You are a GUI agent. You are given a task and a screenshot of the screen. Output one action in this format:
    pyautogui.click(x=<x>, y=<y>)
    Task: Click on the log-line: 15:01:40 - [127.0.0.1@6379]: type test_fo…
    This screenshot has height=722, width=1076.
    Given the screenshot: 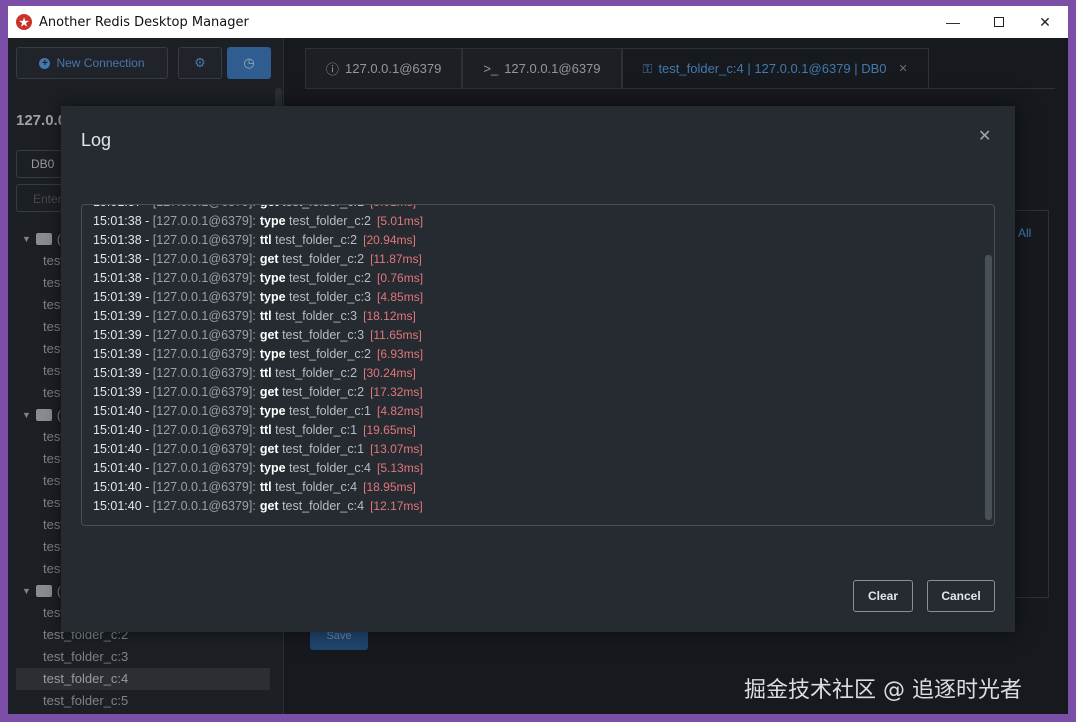 What is the action you would take?
    pyautogui.click(x=258, y=411)
    